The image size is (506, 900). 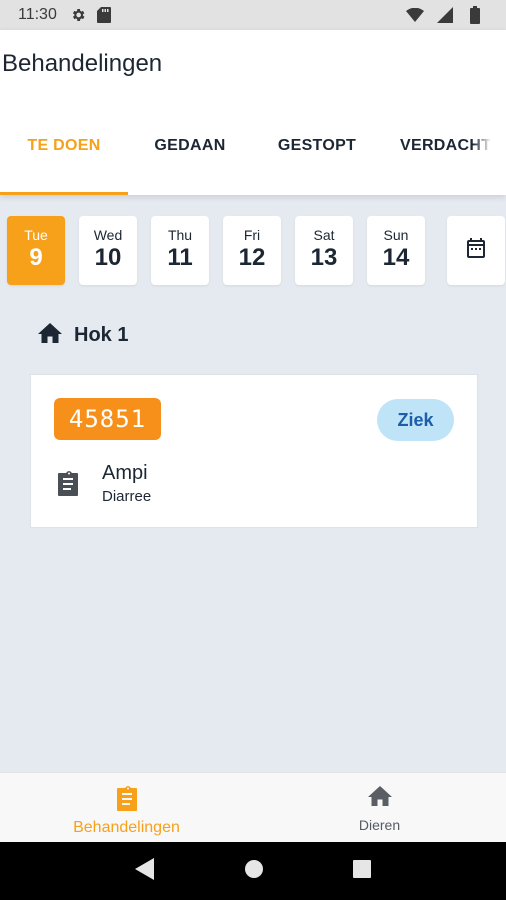 What do you see at coordinates (78, 15) in the screenshot?
I see `settings-icon` at bounding box center [78, 15].